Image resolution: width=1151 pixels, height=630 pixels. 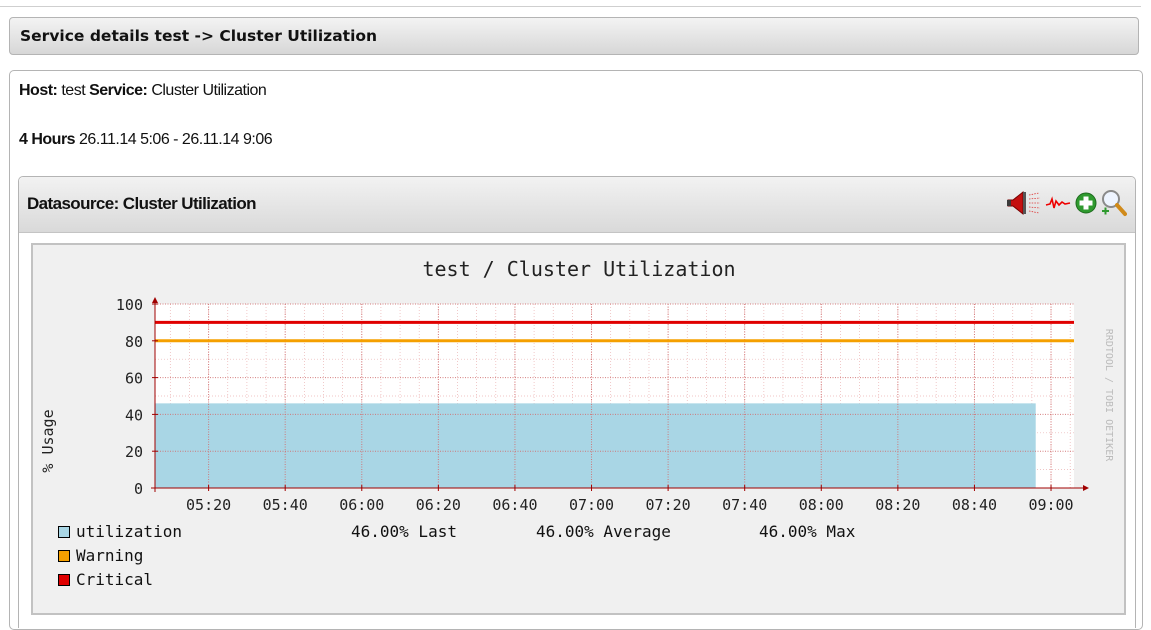 What do you see at coordinates (141, 203) in the screenshot?
I see `datasource-title: Datasource: Cluster Utilization` at bounding box center [141, 203].